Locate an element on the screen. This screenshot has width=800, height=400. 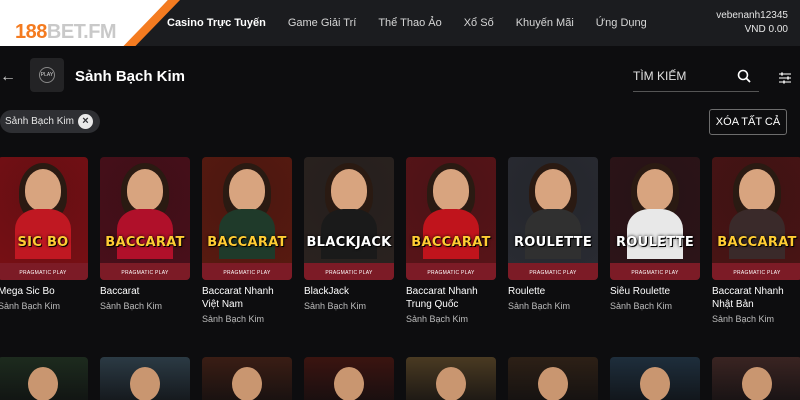
search-box is located at coordinates (696, 77).